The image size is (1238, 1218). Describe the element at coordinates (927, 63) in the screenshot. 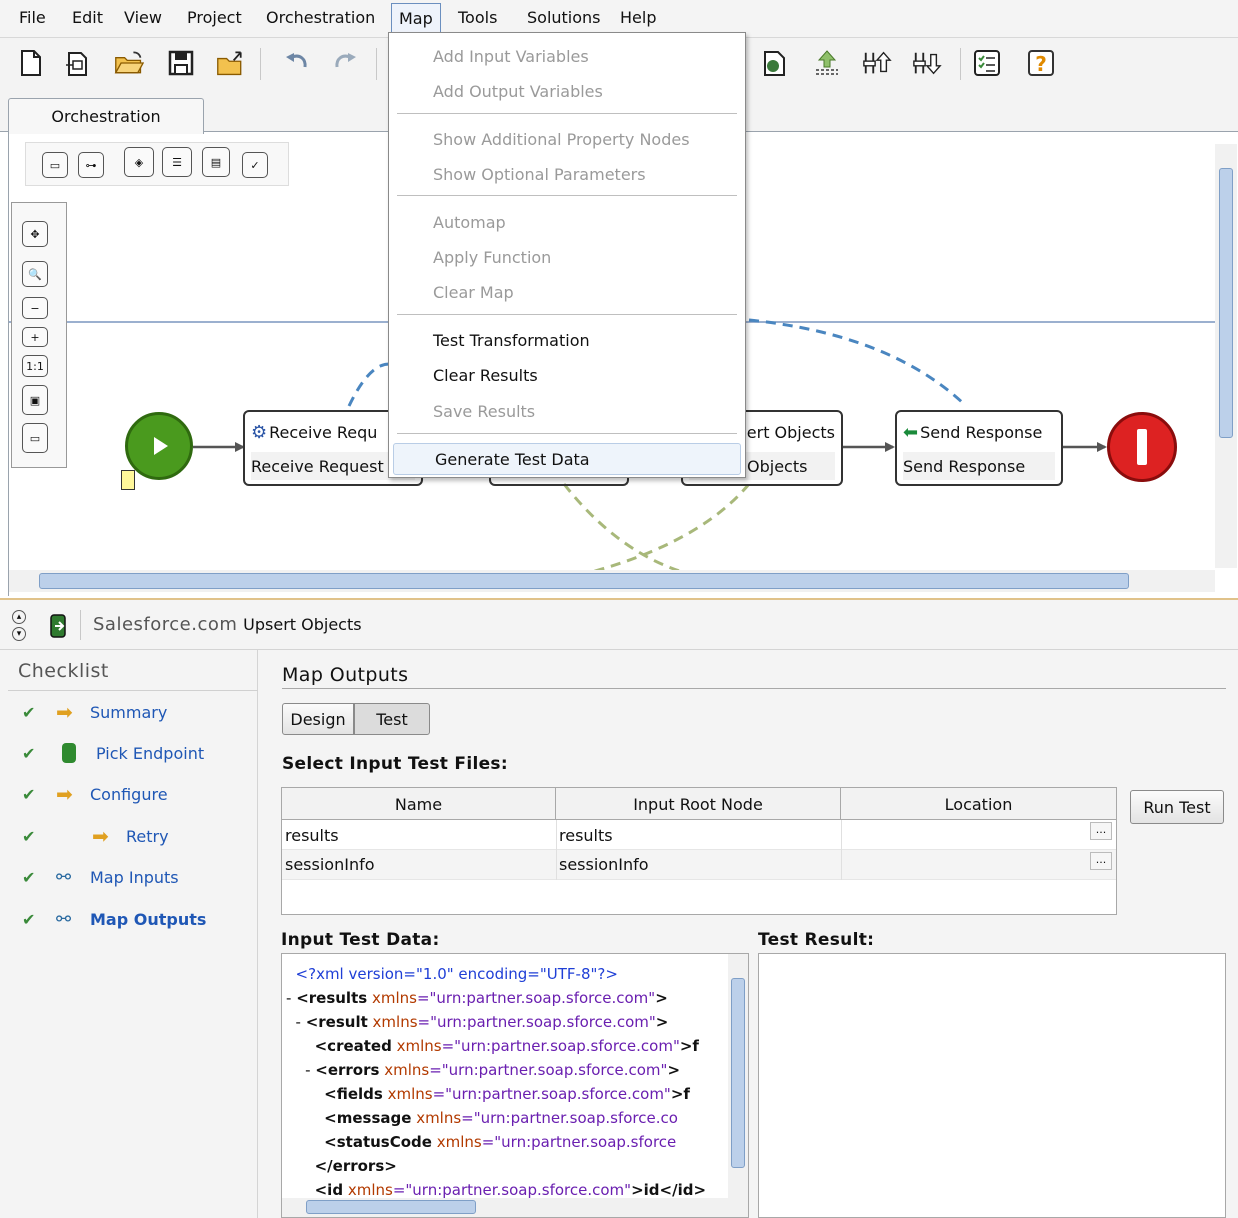

I see `move-down-icon` at that location.